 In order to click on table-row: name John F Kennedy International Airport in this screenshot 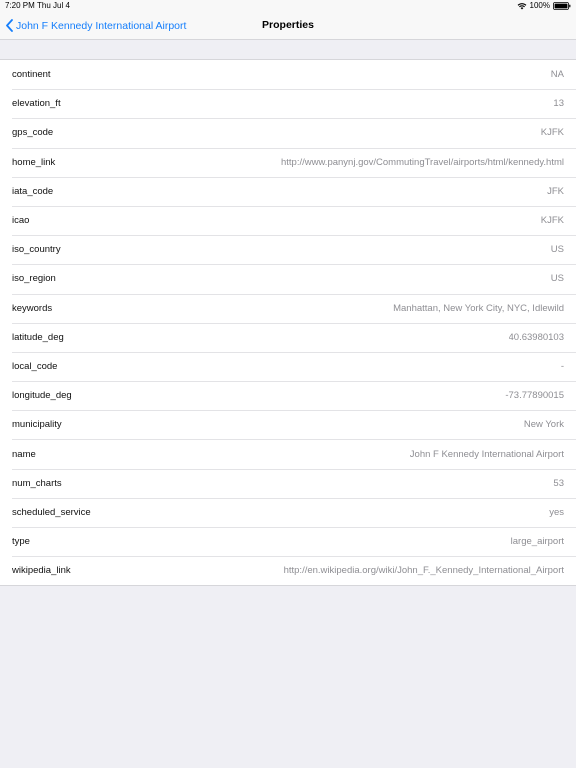, I will do `click(288, 453)`.